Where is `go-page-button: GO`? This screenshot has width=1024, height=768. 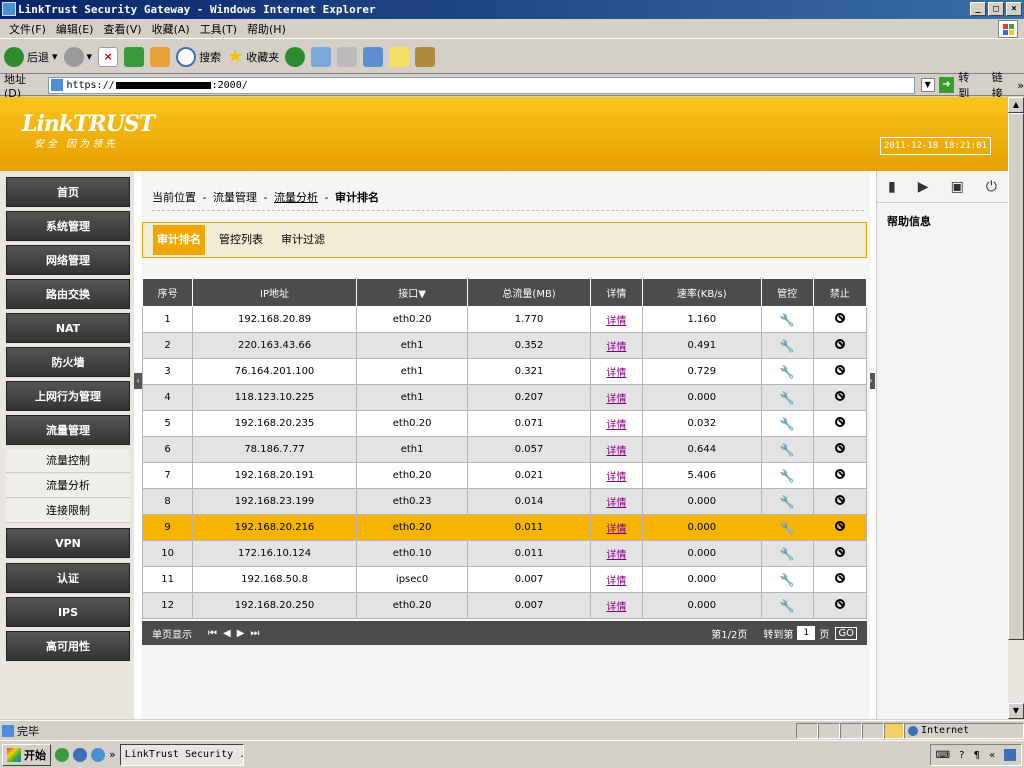 go-page-button: GO is located at coordinates (846, 633).